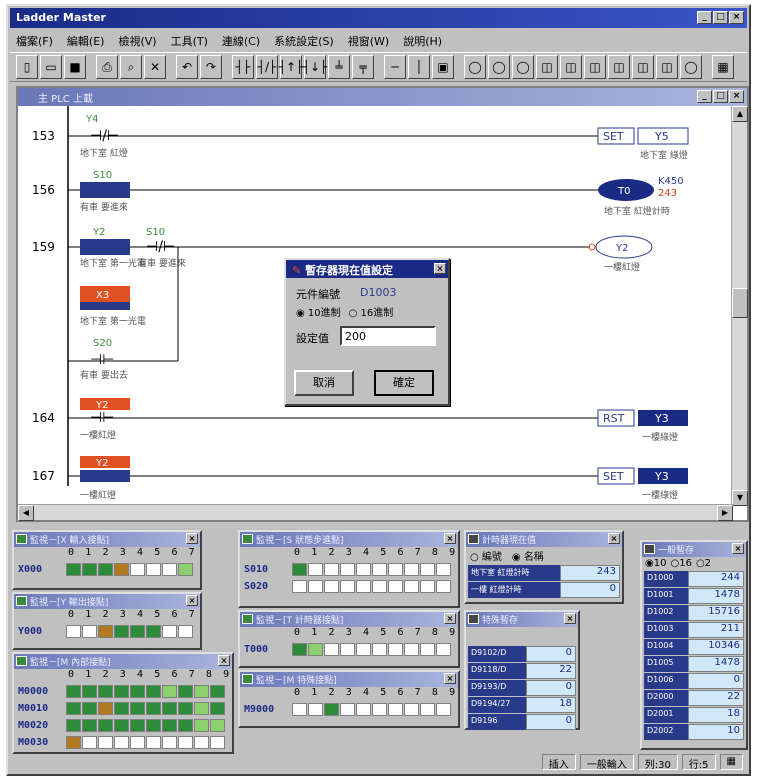  Describe the element at coordinates (241, 40) in the screenshot. I see `menu-connect: 連線(C)` at that location.